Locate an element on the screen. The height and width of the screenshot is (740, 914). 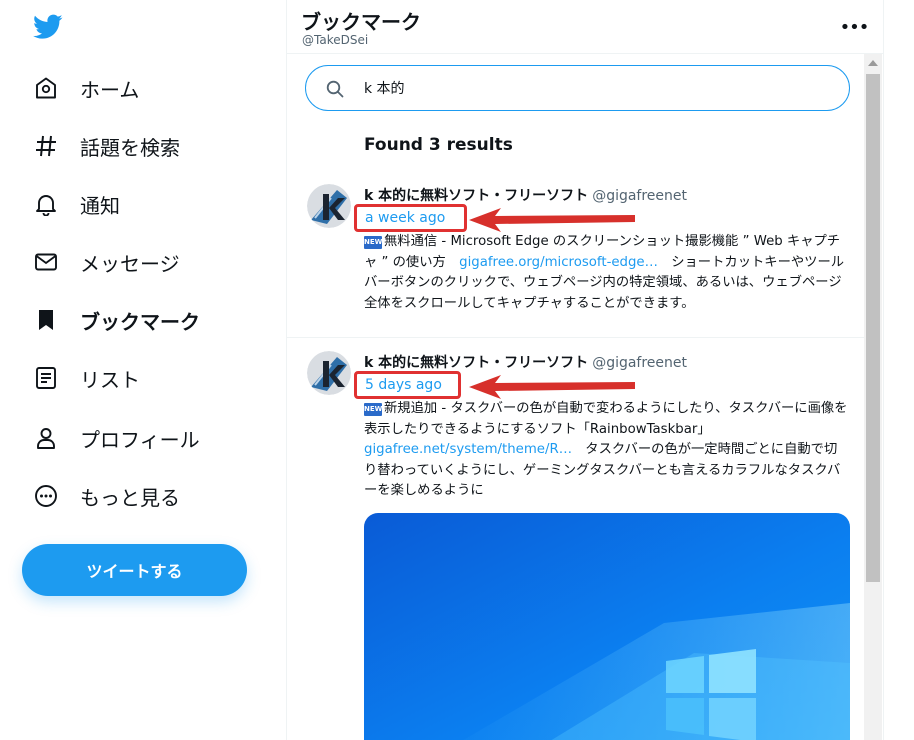
home-icon is located at coordinates (46, 88).